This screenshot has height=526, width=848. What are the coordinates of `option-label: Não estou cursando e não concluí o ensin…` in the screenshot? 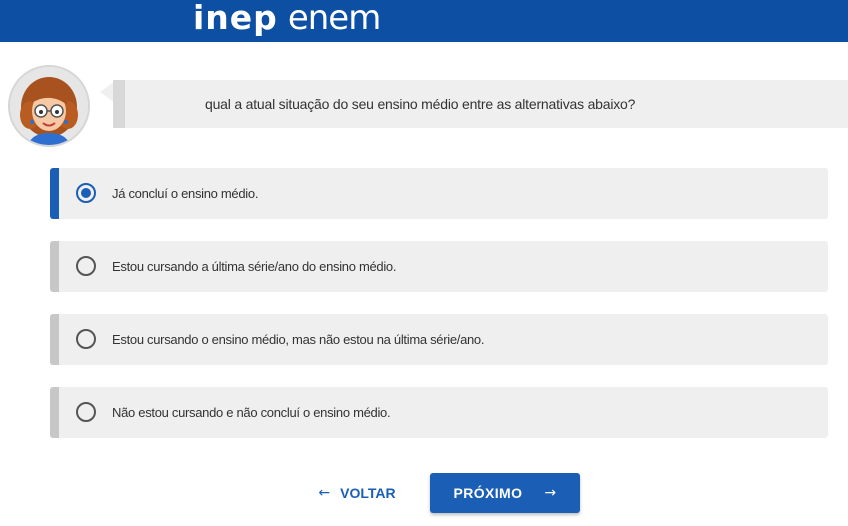 It's located at (251, 412).